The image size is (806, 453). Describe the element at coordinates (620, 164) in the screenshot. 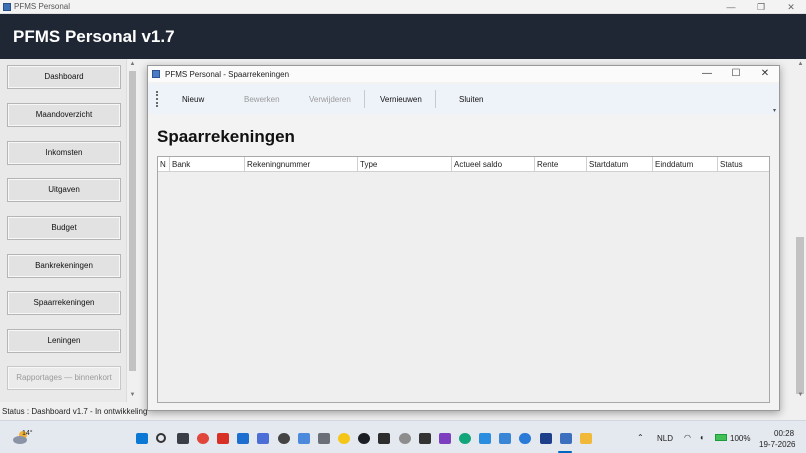

I see `column-header-startdatum: Startdatum` at that location.